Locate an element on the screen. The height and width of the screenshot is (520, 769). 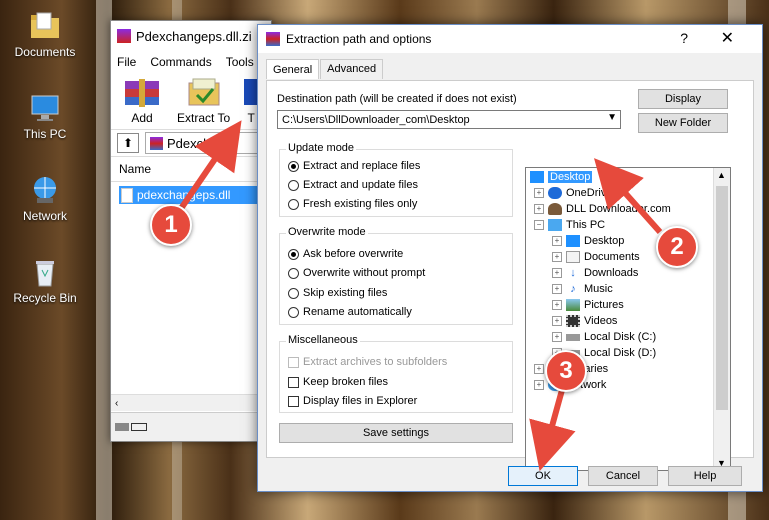
option-label: Ask before overwrite is located at coordinates (353, 254).